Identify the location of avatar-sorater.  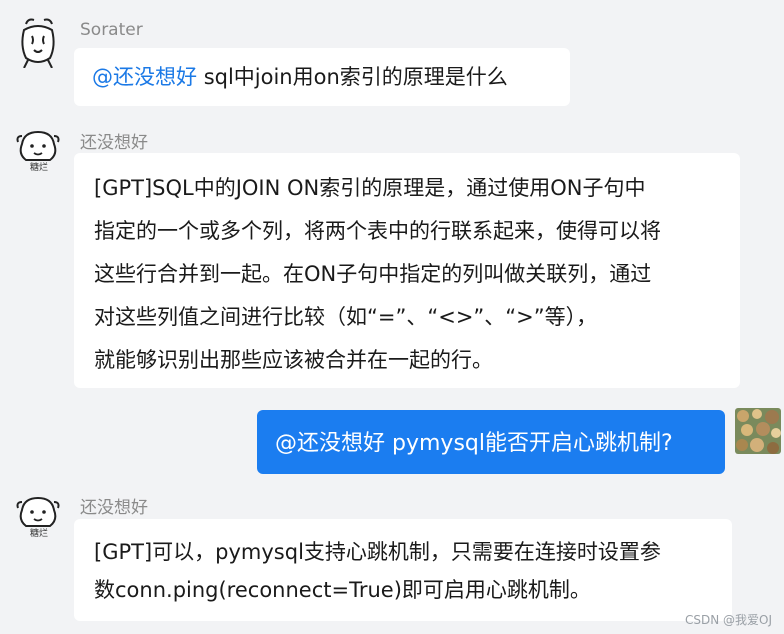
(38, 42).